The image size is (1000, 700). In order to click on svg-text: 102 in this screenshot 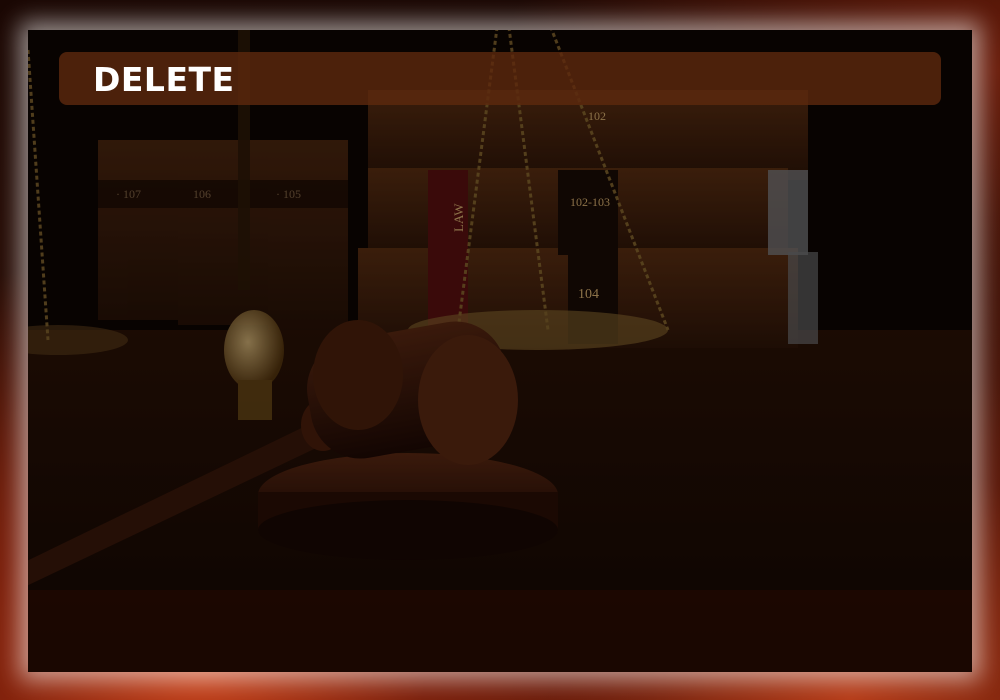, I will do `click(597, 116)`.